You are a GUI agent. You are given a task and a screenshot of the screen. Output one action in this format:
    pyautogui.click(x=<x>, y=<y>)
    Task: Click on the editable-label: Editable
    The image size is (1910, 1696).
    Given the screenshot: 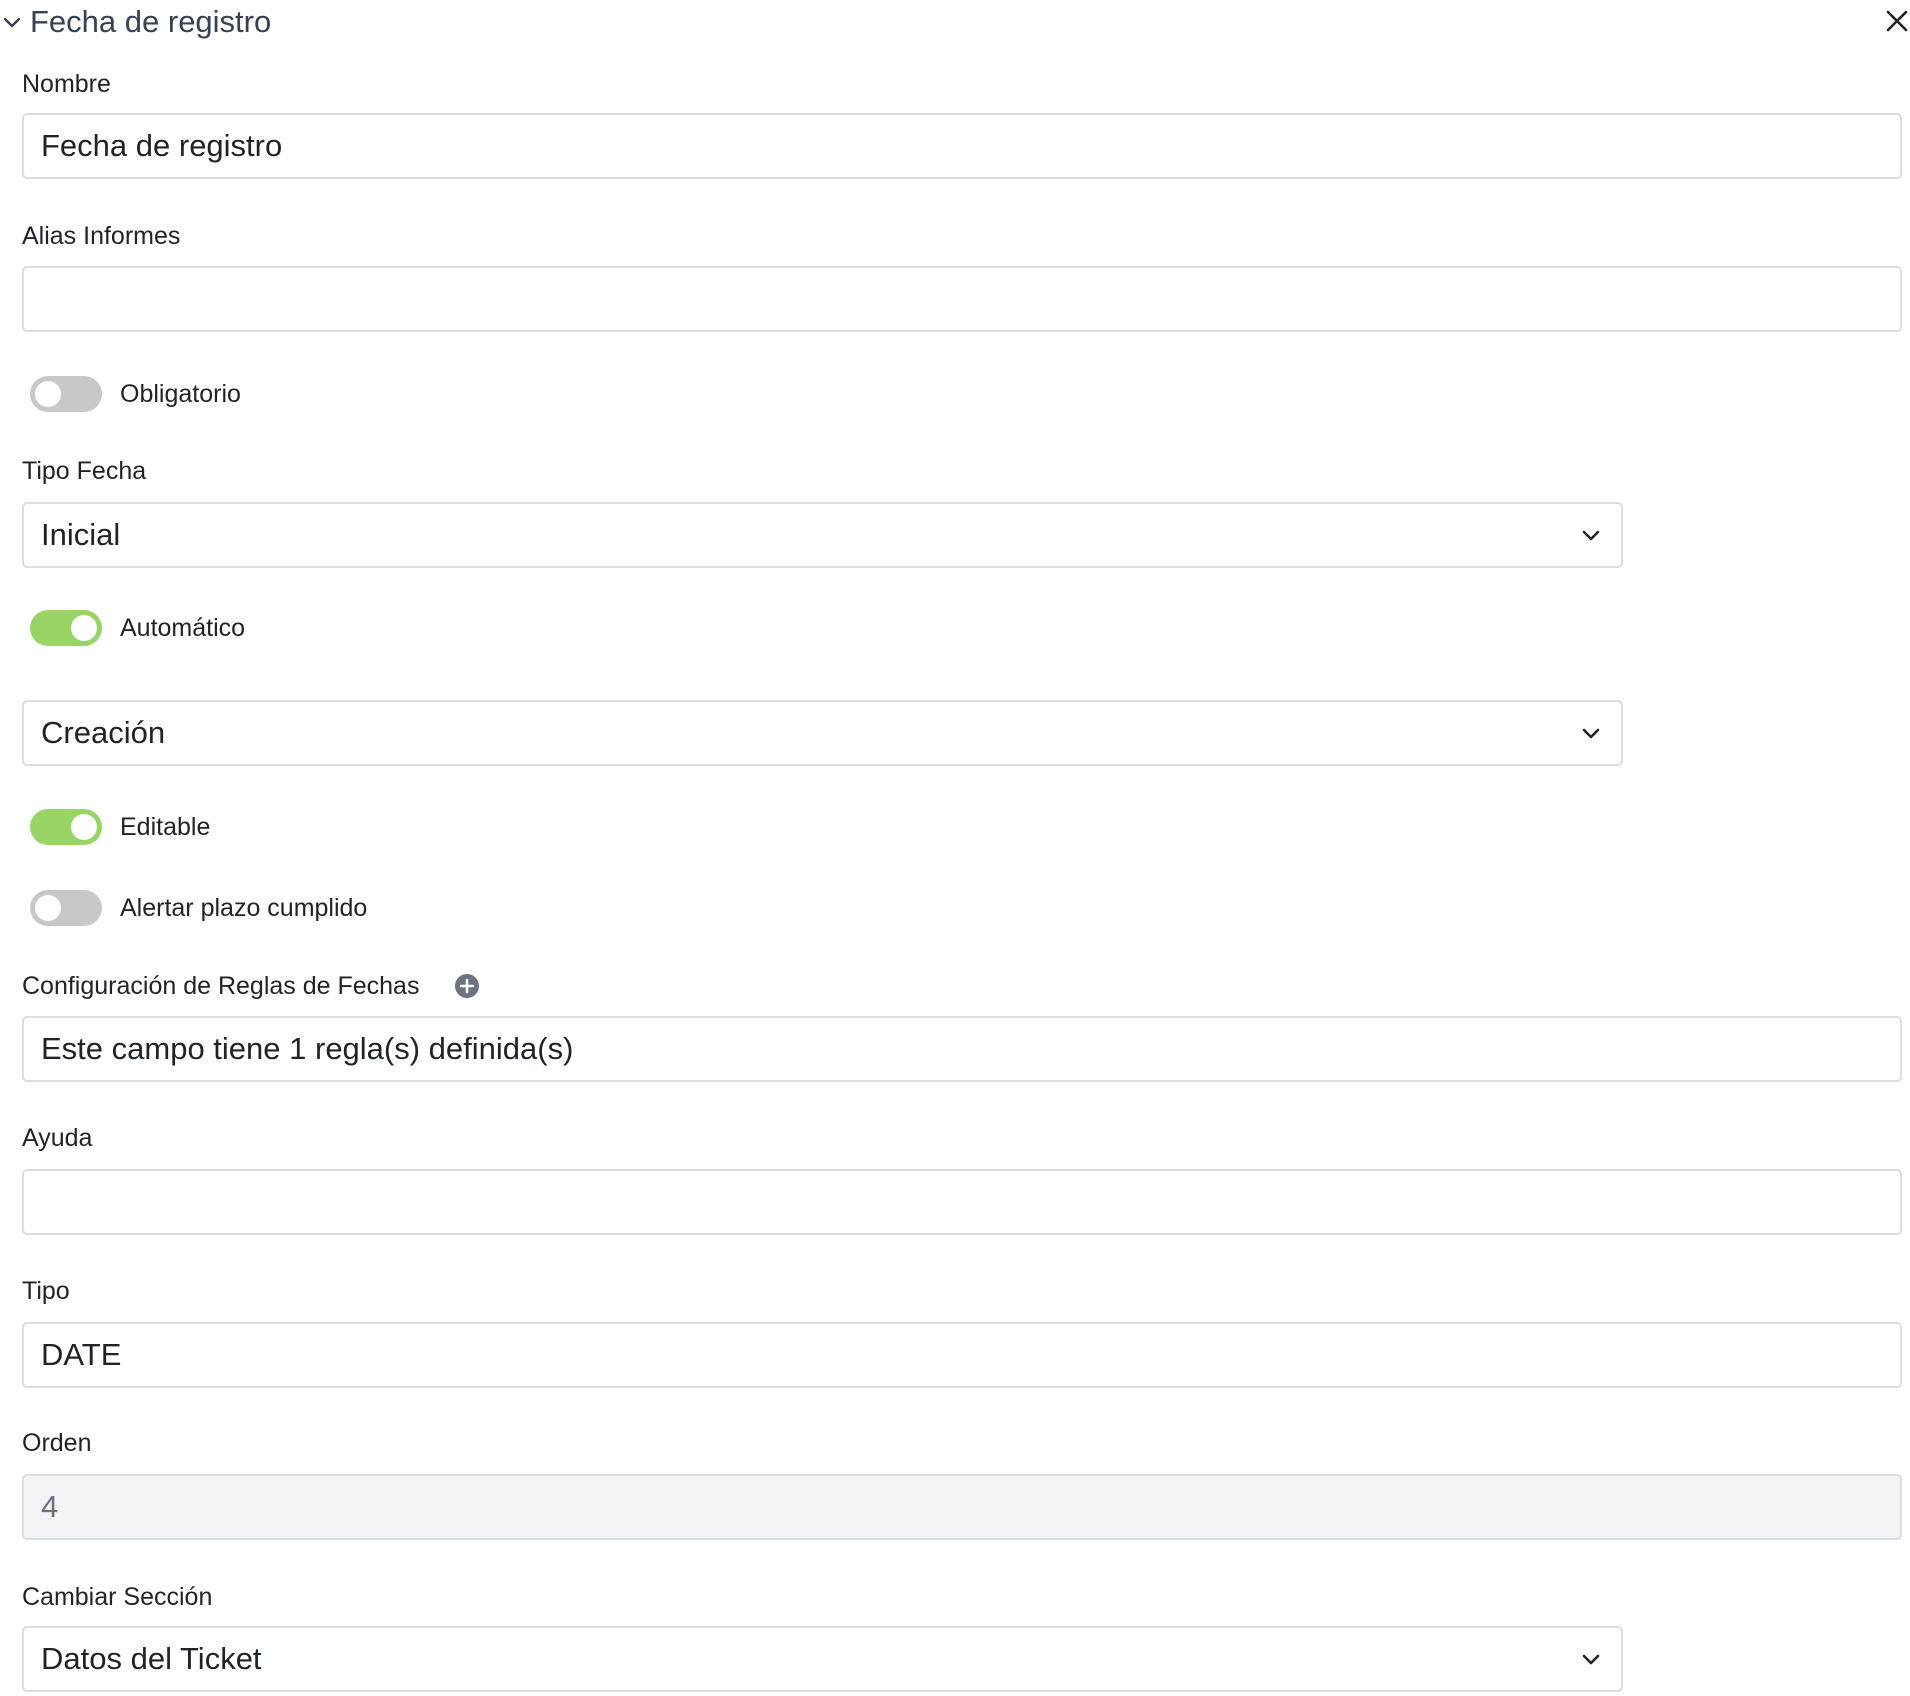 What is the action you would take?
    pyautogui.click(x=165, y=827)
    